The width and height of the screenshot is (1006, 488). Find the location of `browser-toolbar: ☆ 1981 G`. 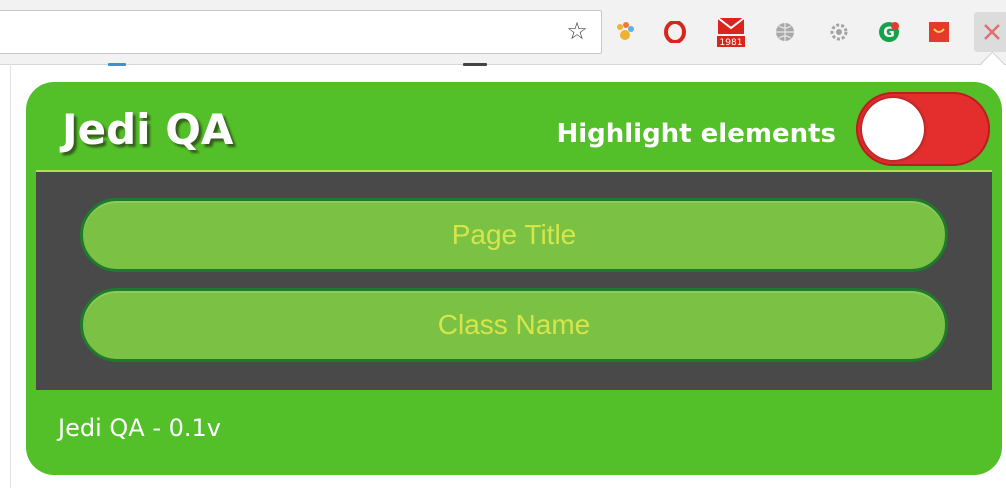

browser-toolbar: ☆ 1981 G is located at coordinates (503, 32).